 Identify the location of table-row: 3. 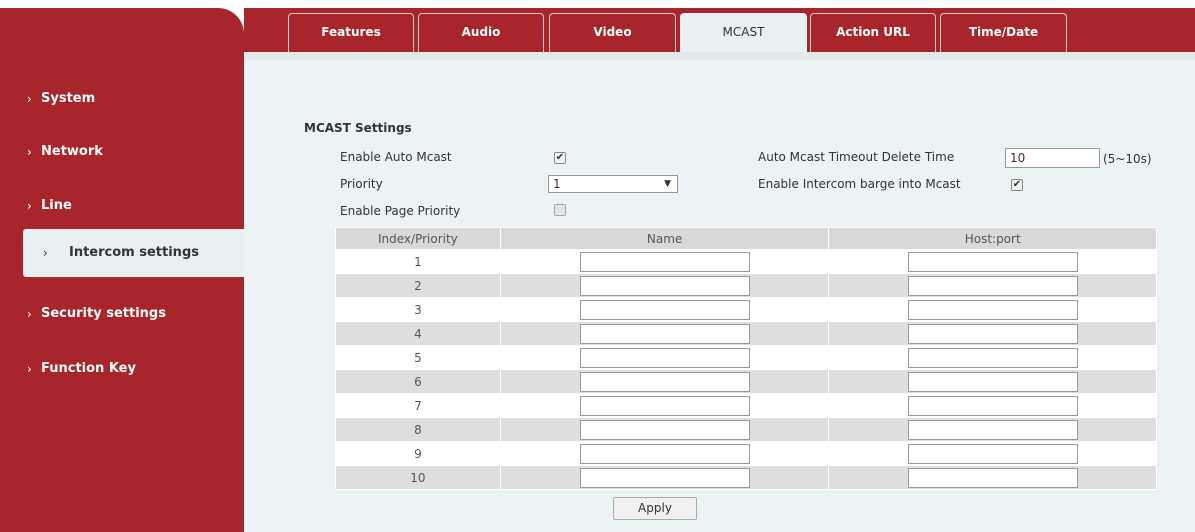
(746, 309).